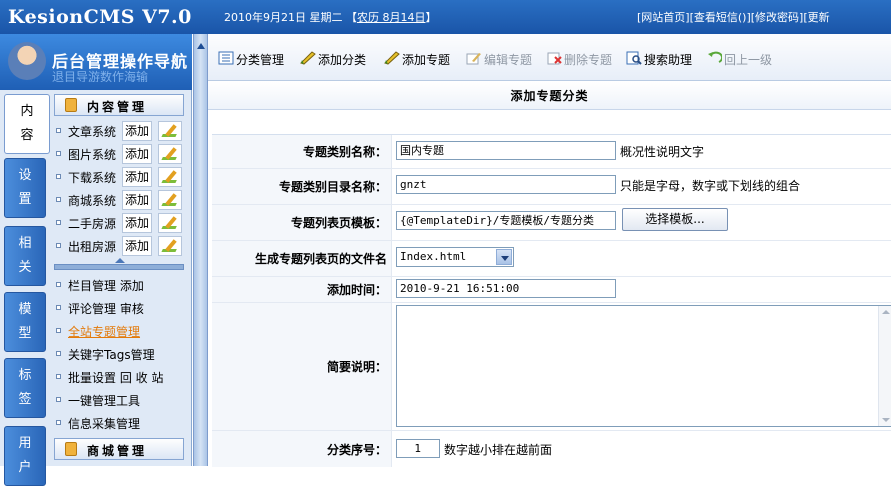  Describe the element at coordinates (392, 58) in the screenshot. I see `pencil-add-icon` at that location.